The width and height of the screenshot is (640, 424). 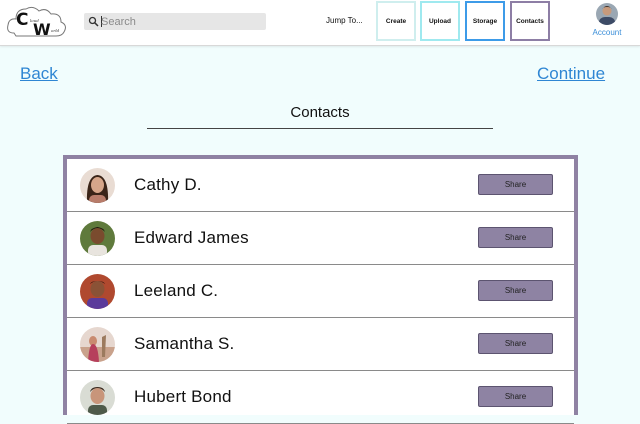 I want to click on contact-row: Cathy D. Share, so click(x=320, y=185).